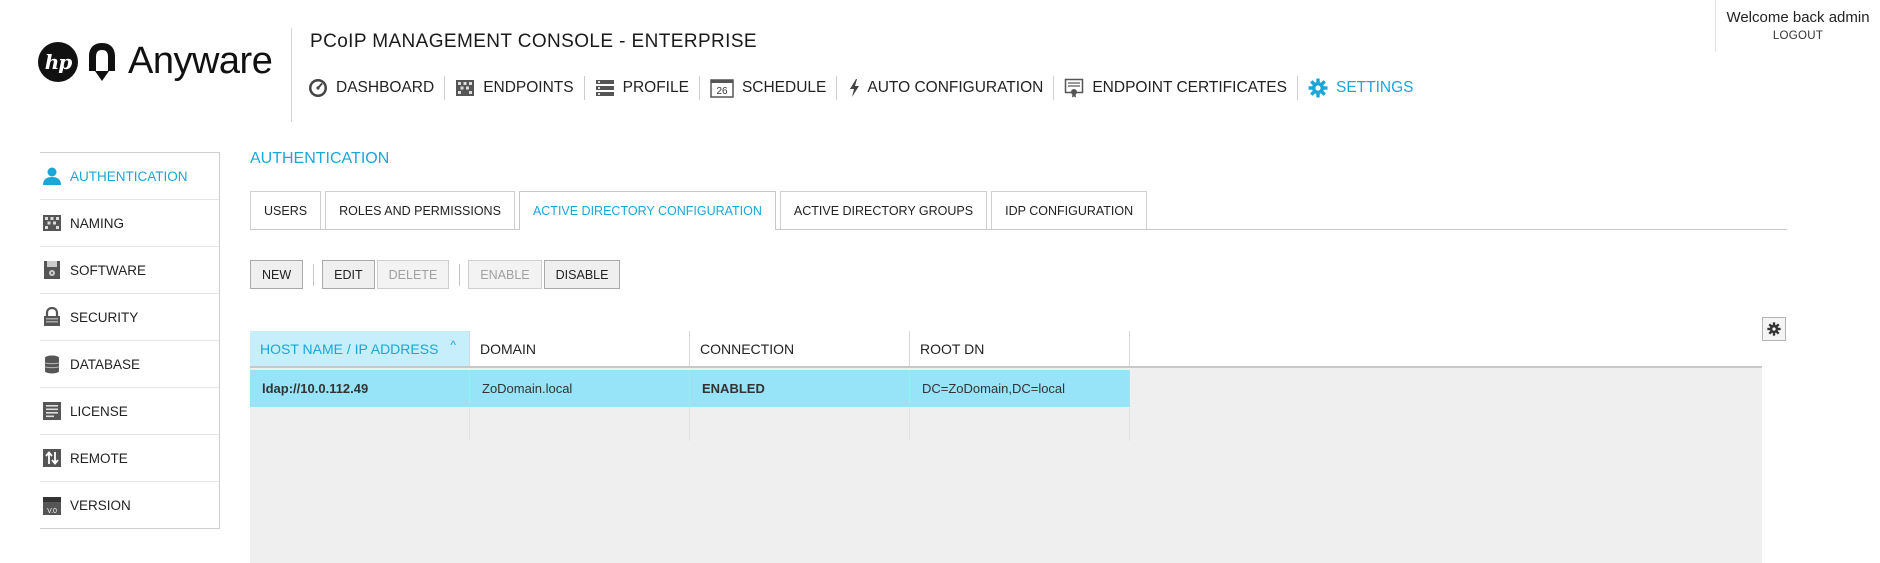 Image resolution: width=1880 pixels, height=563 pixels. What do you see at coordinates (52, 176) in the screenshot?
I see `user-icon` at bounding box center [52, 176].